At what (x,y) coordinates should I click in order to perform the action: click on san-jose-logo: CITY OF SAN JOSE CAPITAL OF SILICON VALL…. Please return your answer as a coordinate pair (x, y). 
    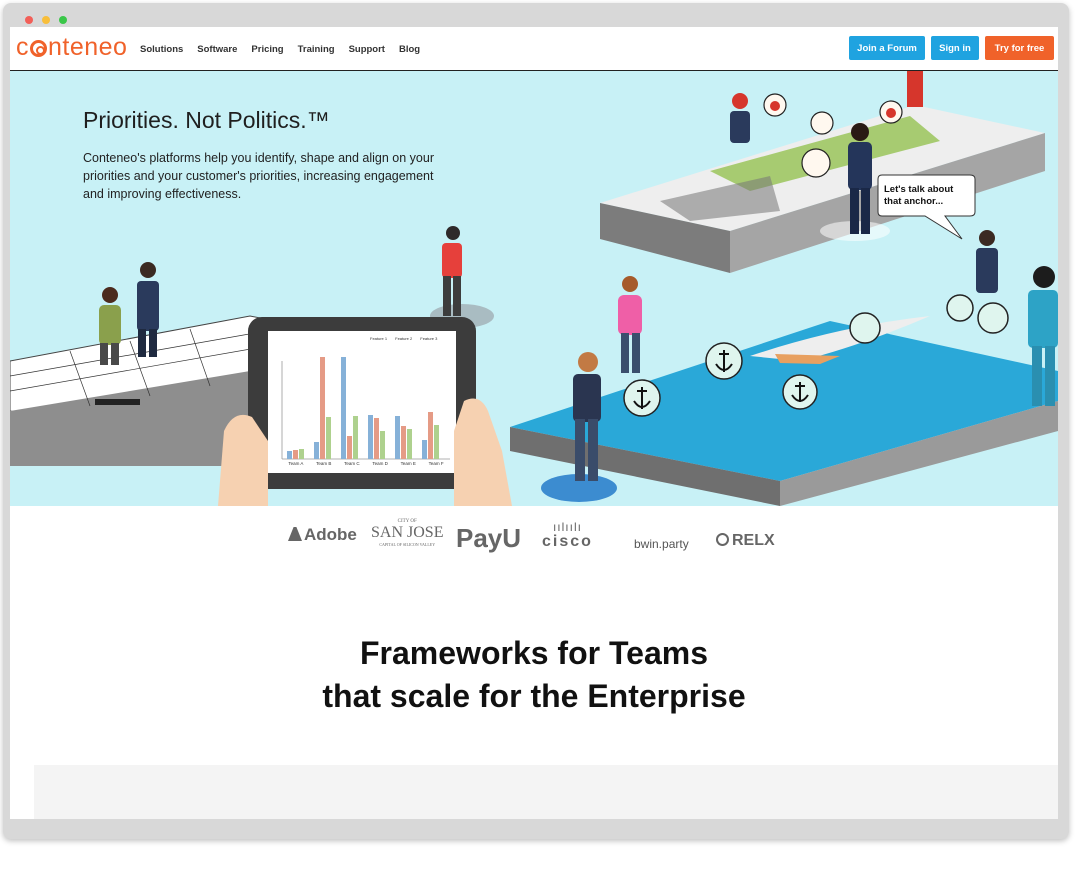
    Looking at the image, I should click on (407, 533).